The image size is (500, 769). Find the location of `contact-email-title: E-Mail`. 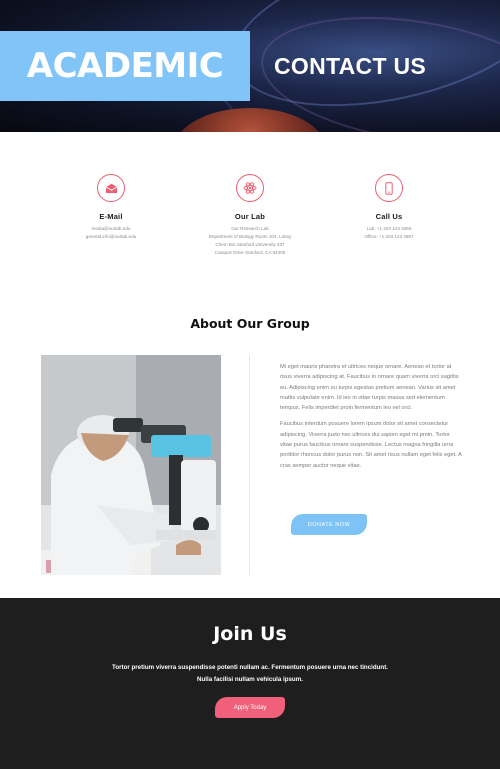

contact-email-title: E-Mail is located at coordinates (111, 216).